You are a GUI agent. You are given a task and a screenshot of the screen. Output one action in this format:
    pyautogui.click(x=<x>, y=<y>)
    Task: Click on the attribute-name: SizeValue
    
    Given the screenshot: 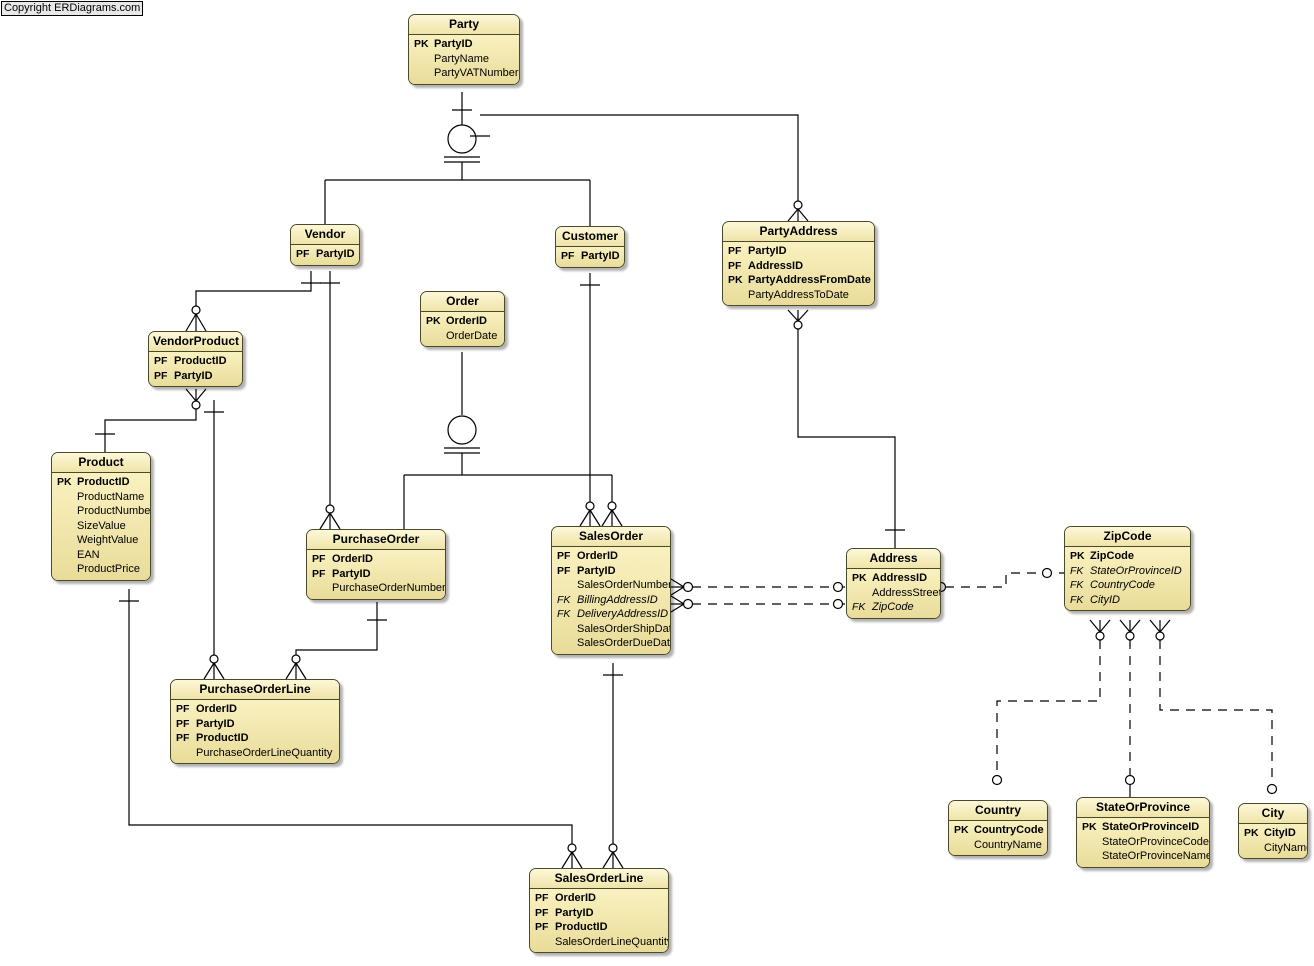 What is the action you would take?
    pyautogui.click(x=101, y=525)
    